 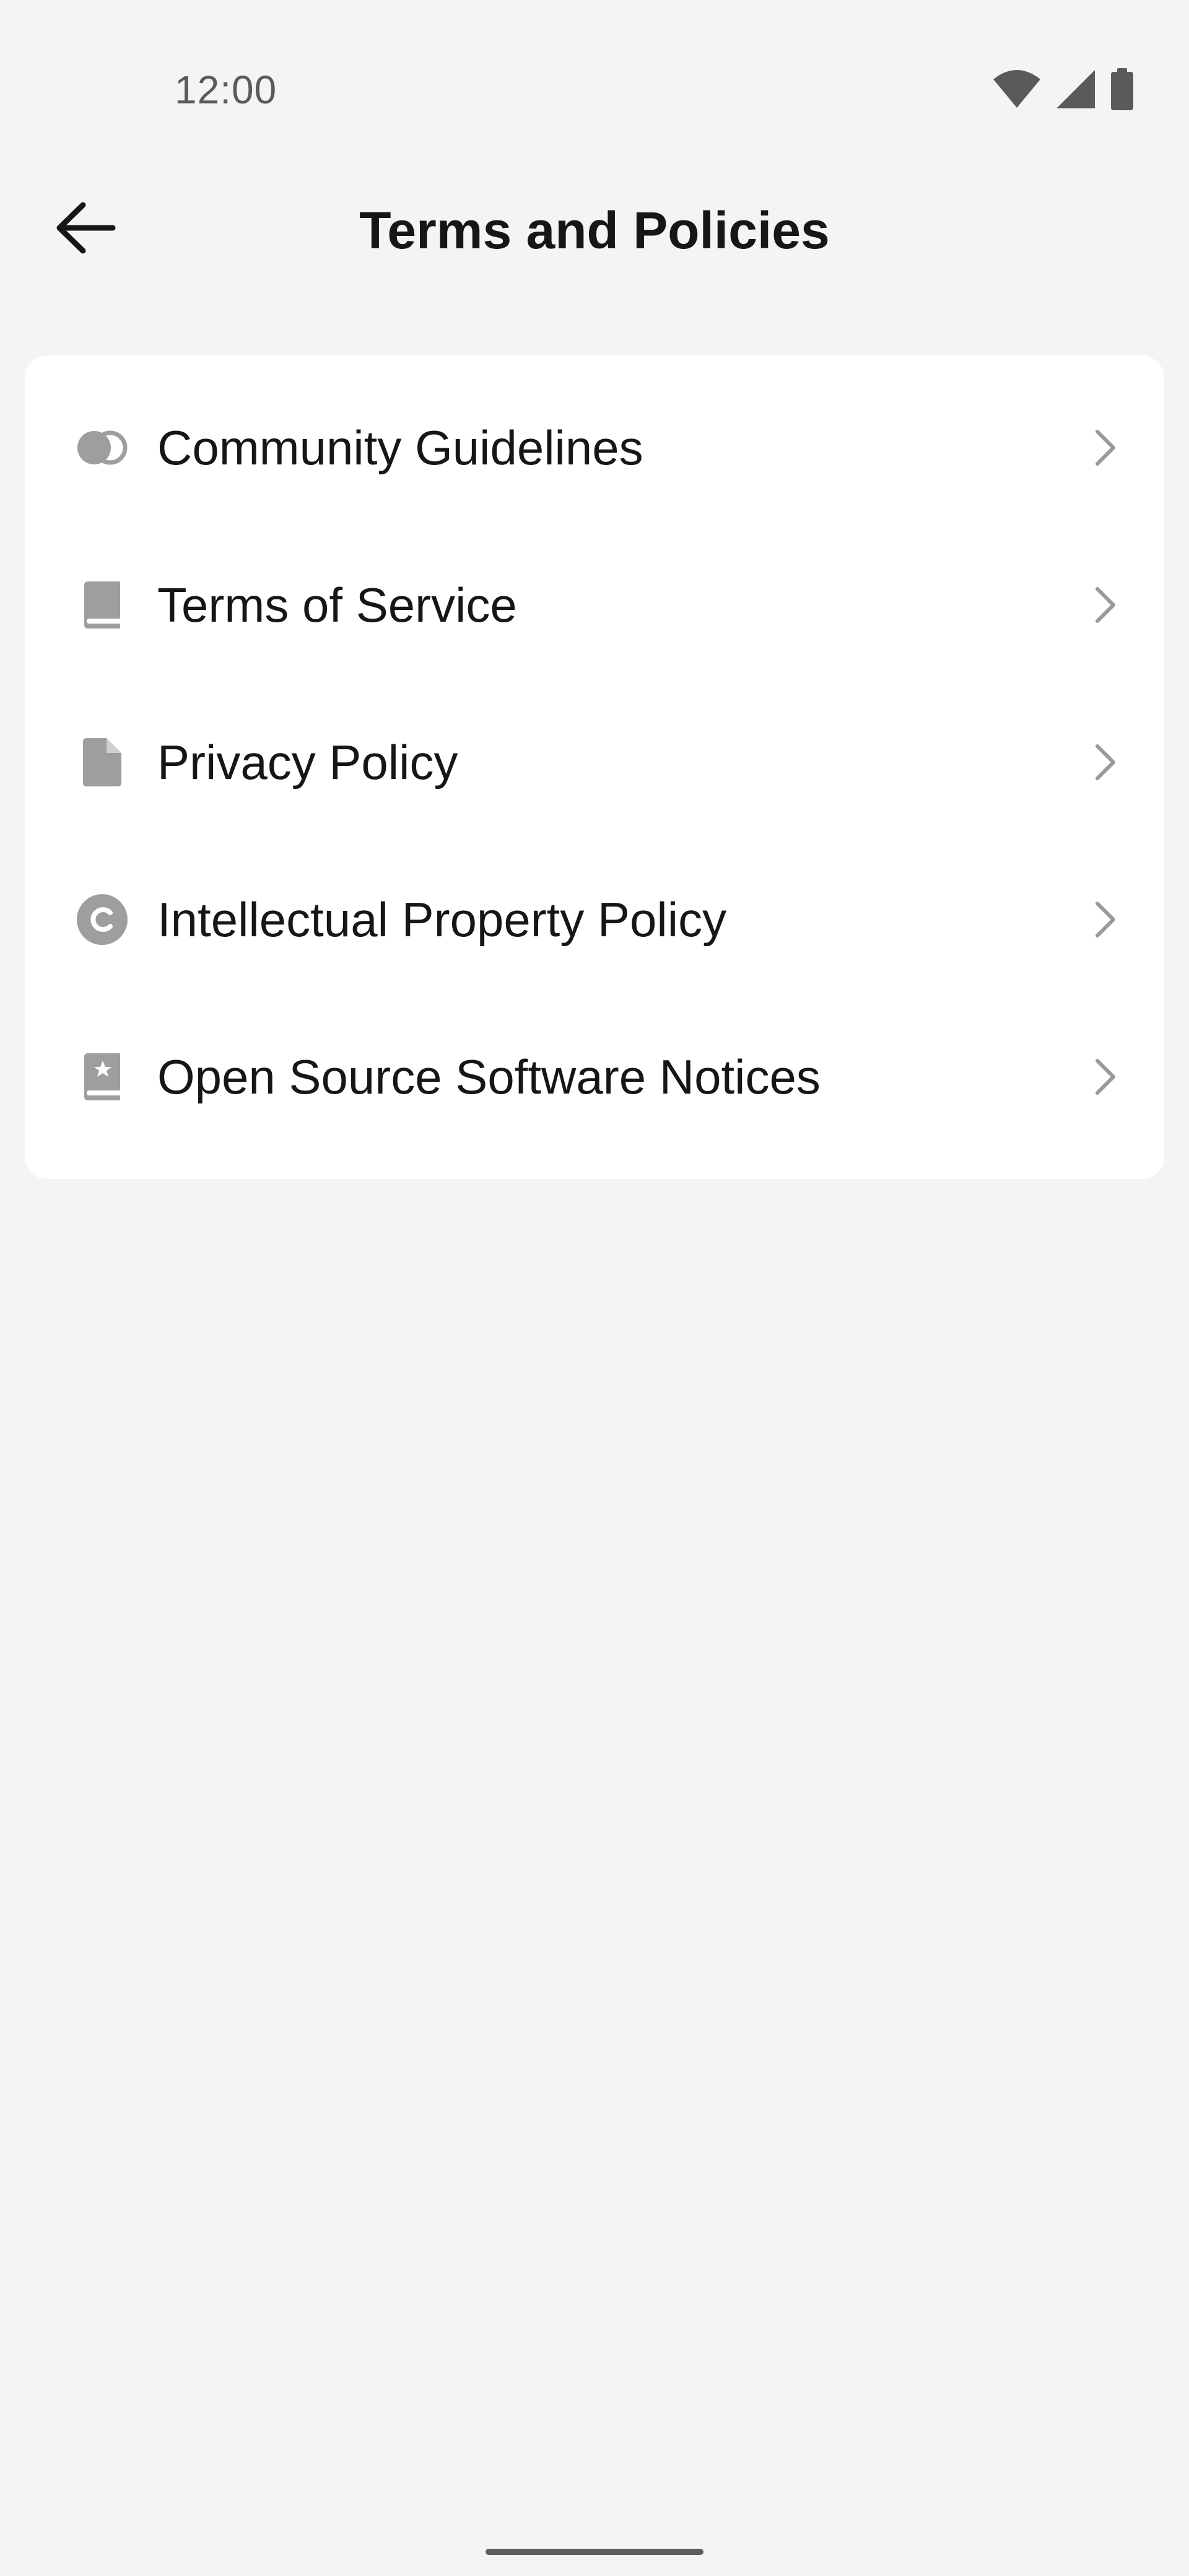 I want to click on signal-icon, so click(x=1075, y=89).